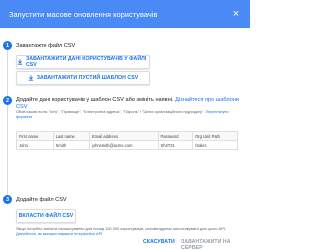 This screenshot has width=320, height=250. What do you see at coordinates (123, 145) in the screenshot?
I see `table-cell: johnsmith@acme.com` at bounding box center [123, 145].